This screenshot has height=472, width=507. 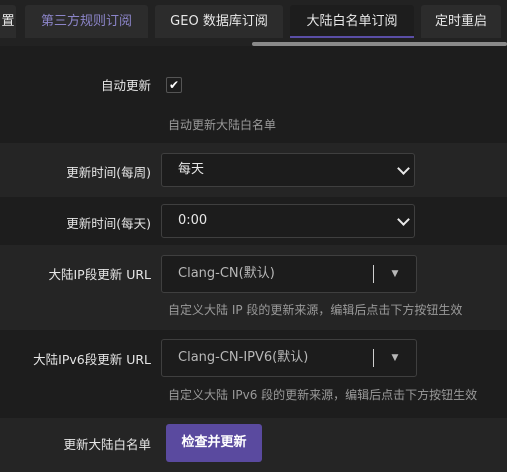 I want to click on update-week-select: 每天, so click(x=288, y=170).